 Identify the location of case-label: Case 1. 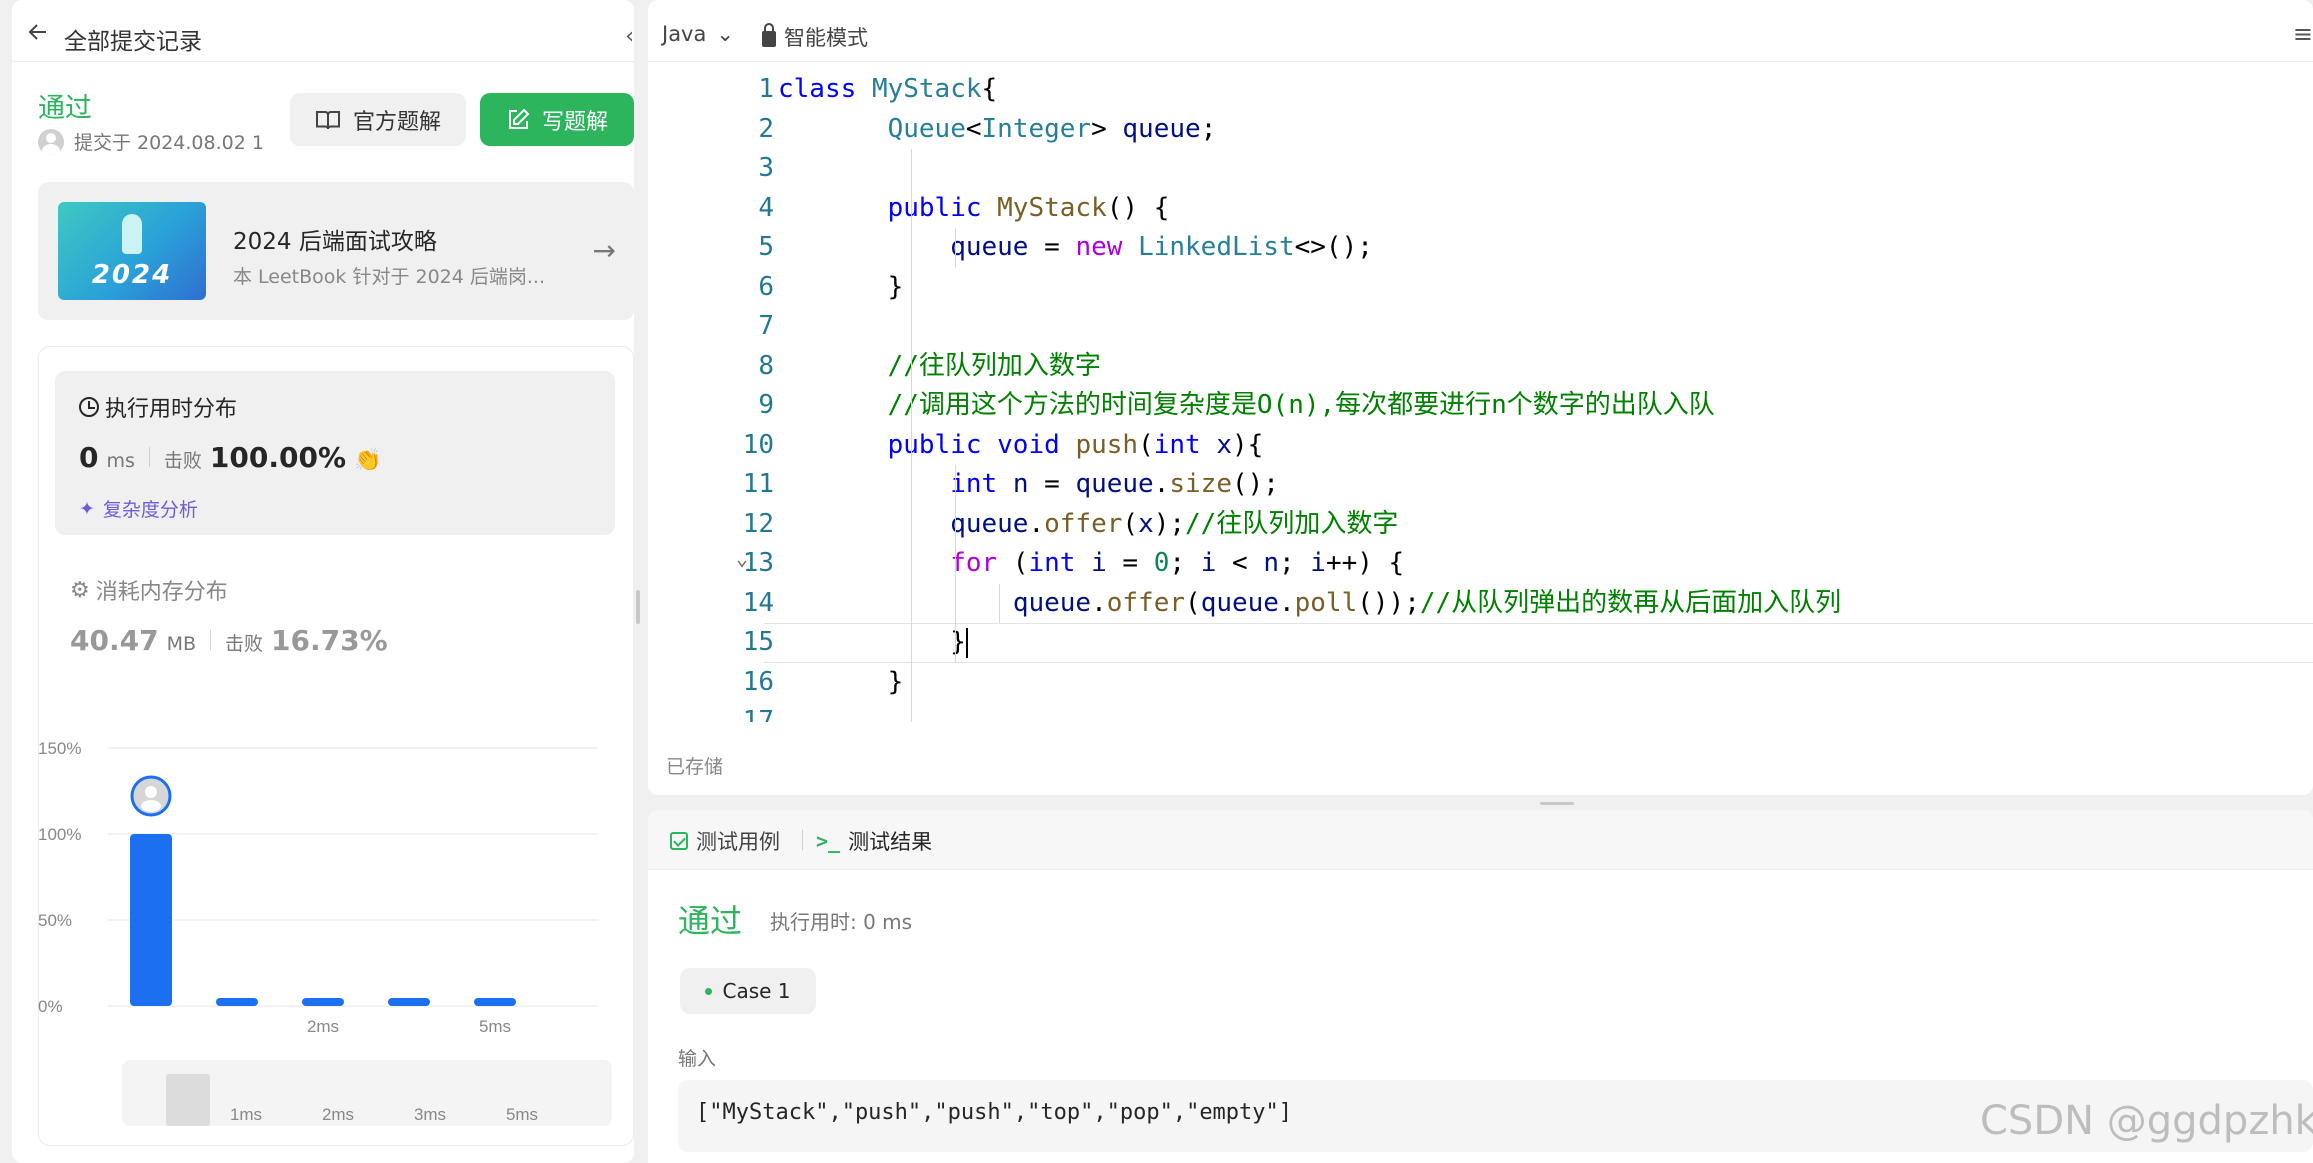
(756, 991).